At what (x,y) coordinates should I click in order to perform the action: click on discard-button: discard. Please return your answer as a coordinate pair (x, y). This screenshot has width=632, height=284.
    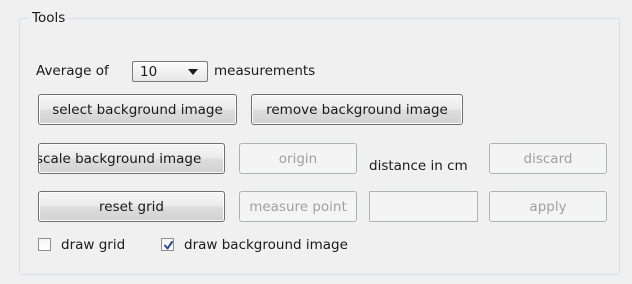
    Looking at the image, I should click on (548, 158).